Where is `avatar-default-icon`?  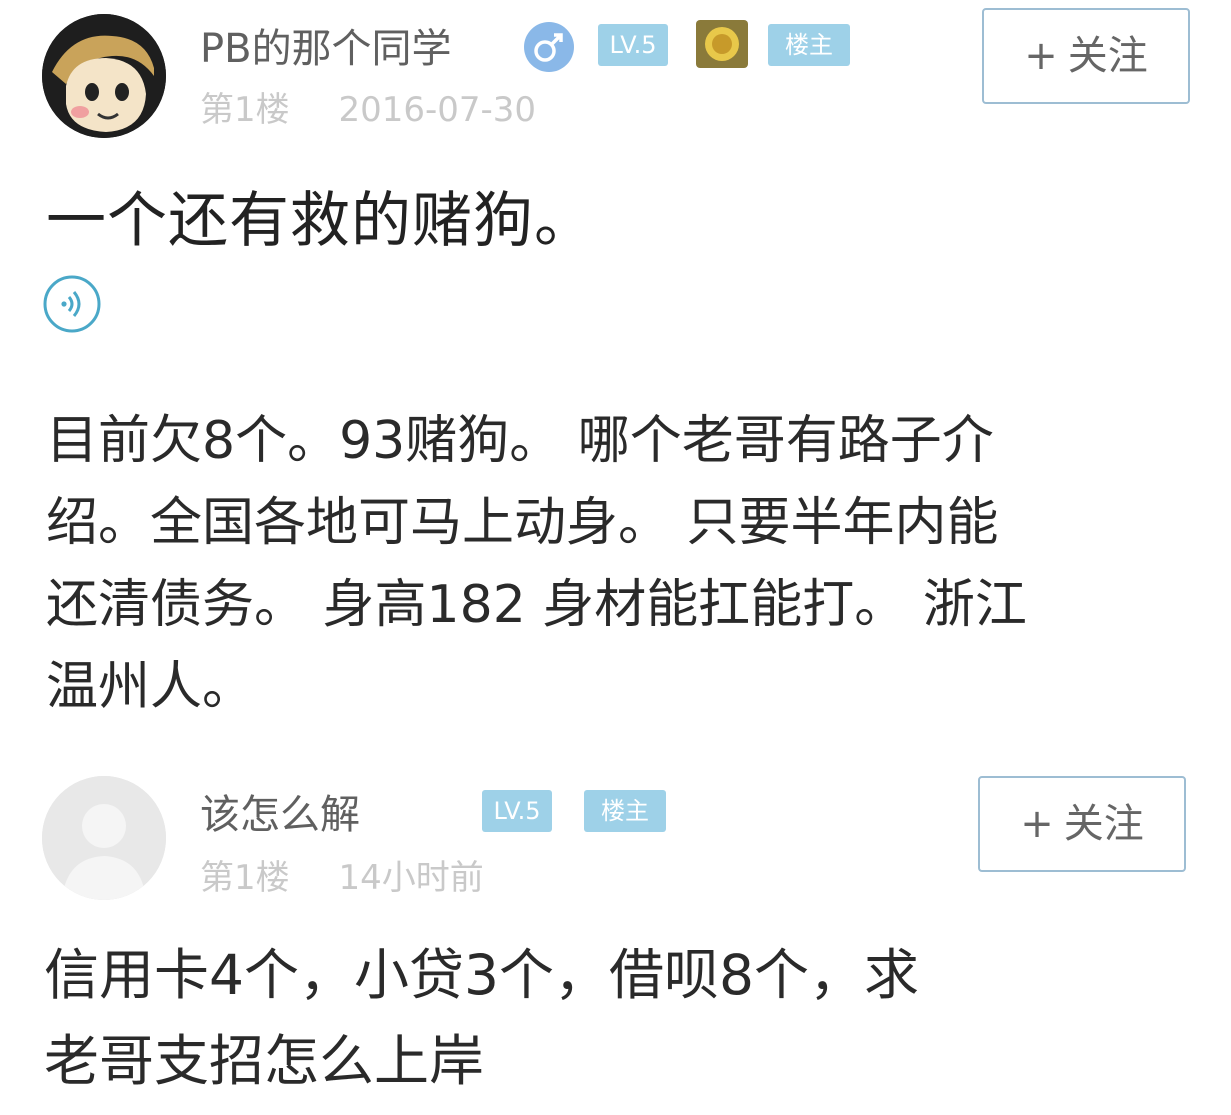
avatar-default-icon is located at coordinates (104, 838).